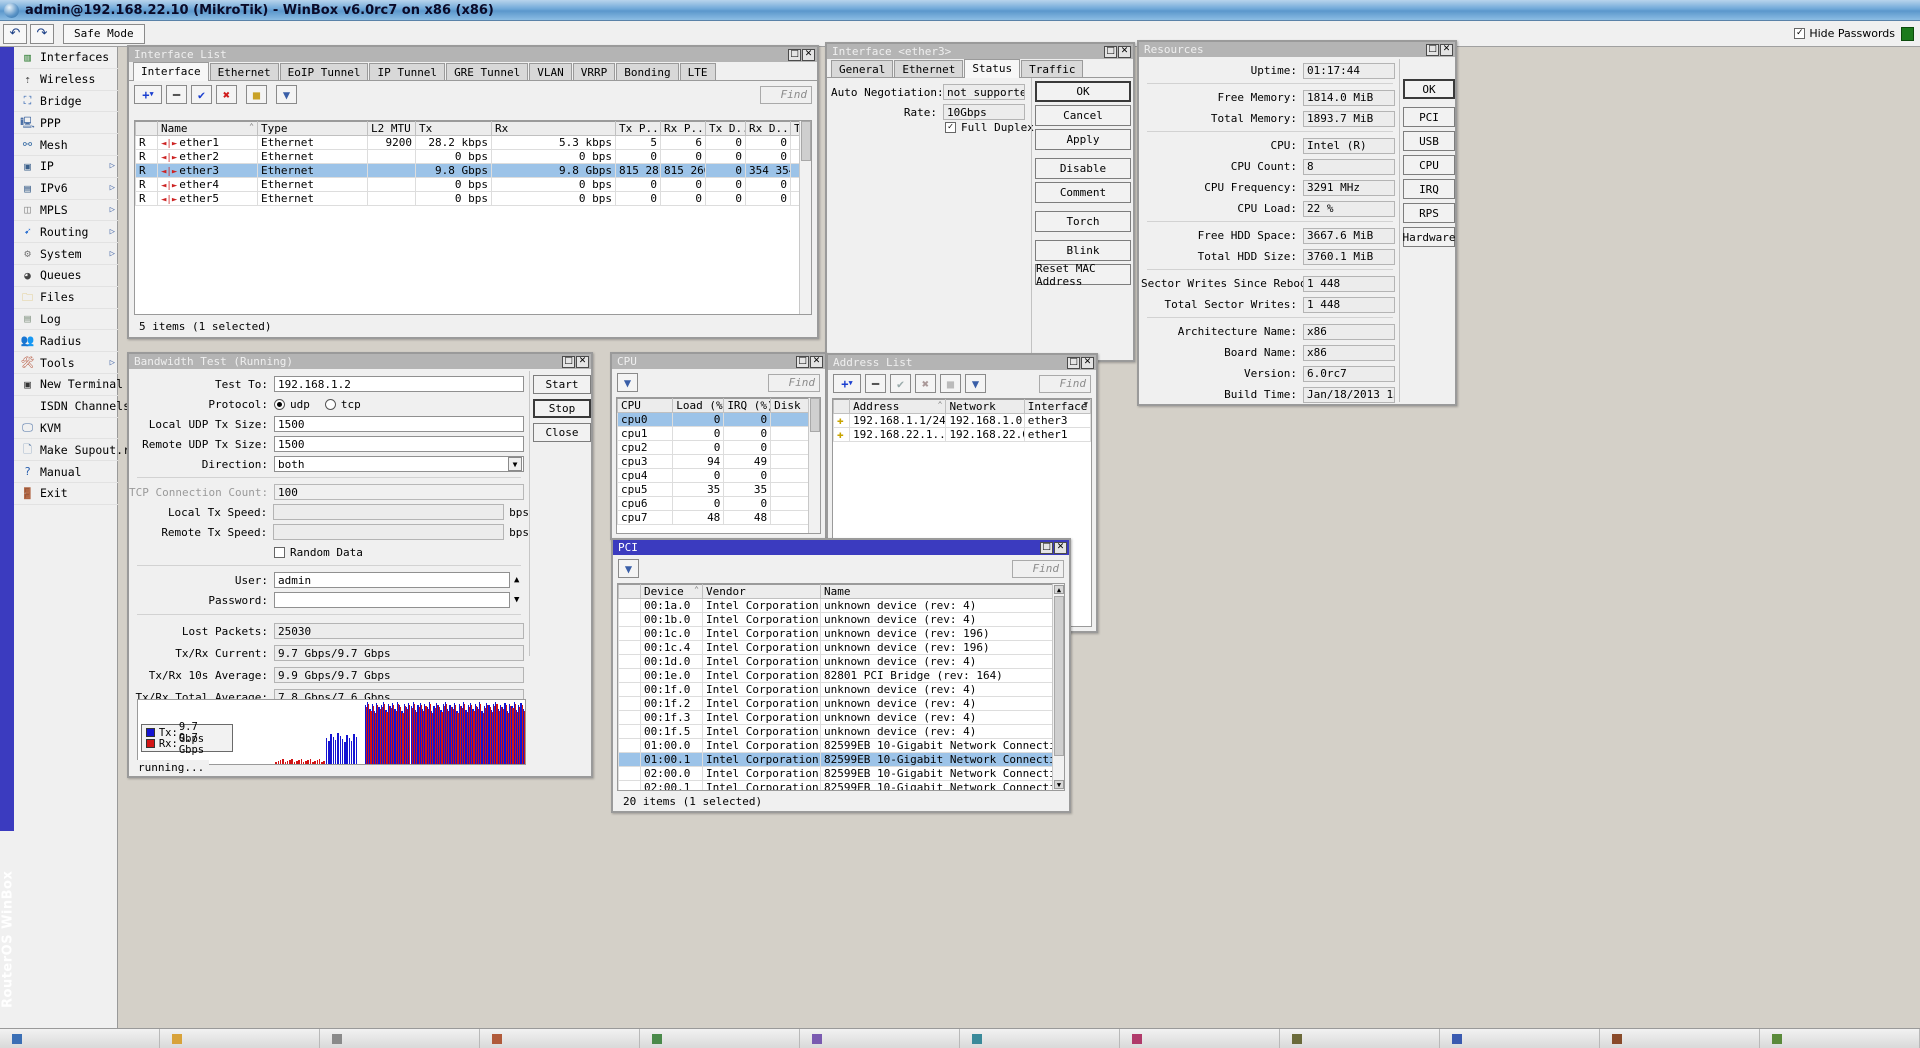  I want to click on random-data-row: Random Data, so click(329, 552).